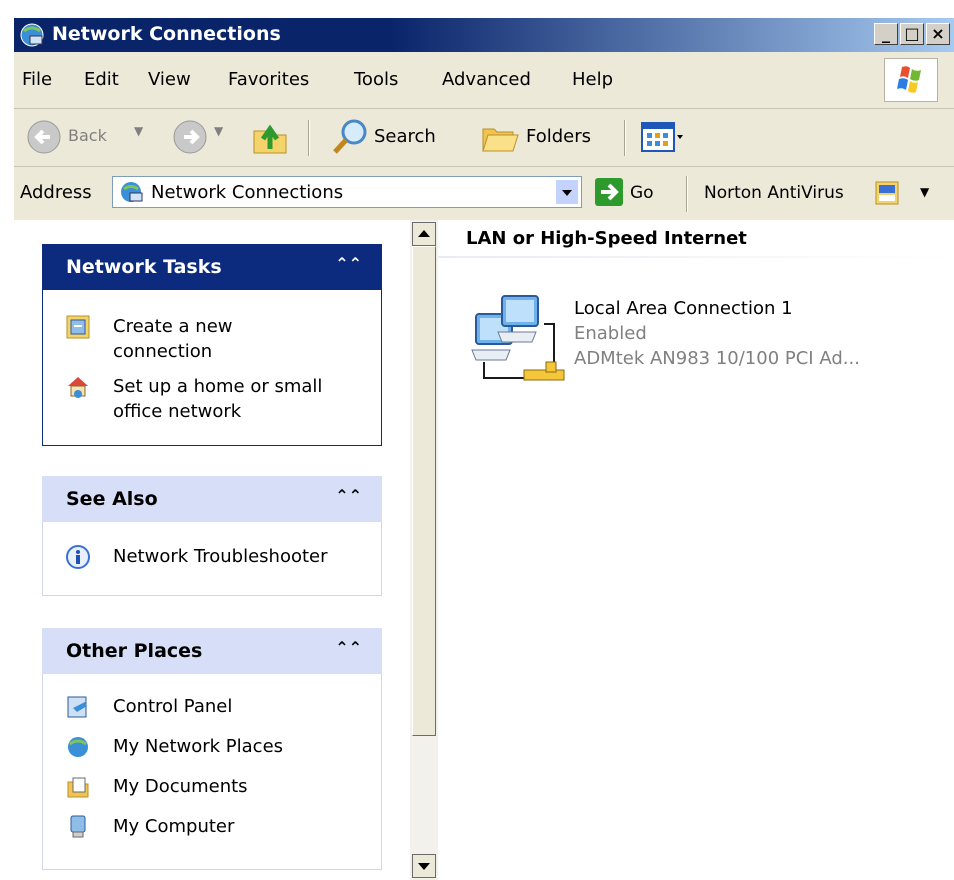 The image size is (954, 880). Describe the element at coordinates (662, 137) in the screenshot. I see `views-icon` at that location.